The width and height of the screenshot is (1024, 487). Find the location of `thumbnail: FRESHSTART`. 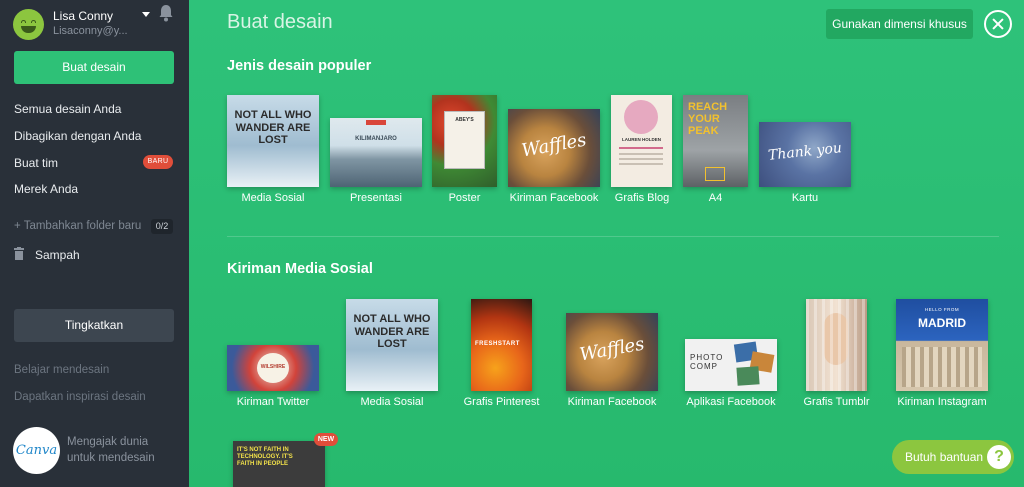

thumbnail: FRESHSTART is located at coordinates (501, 345).